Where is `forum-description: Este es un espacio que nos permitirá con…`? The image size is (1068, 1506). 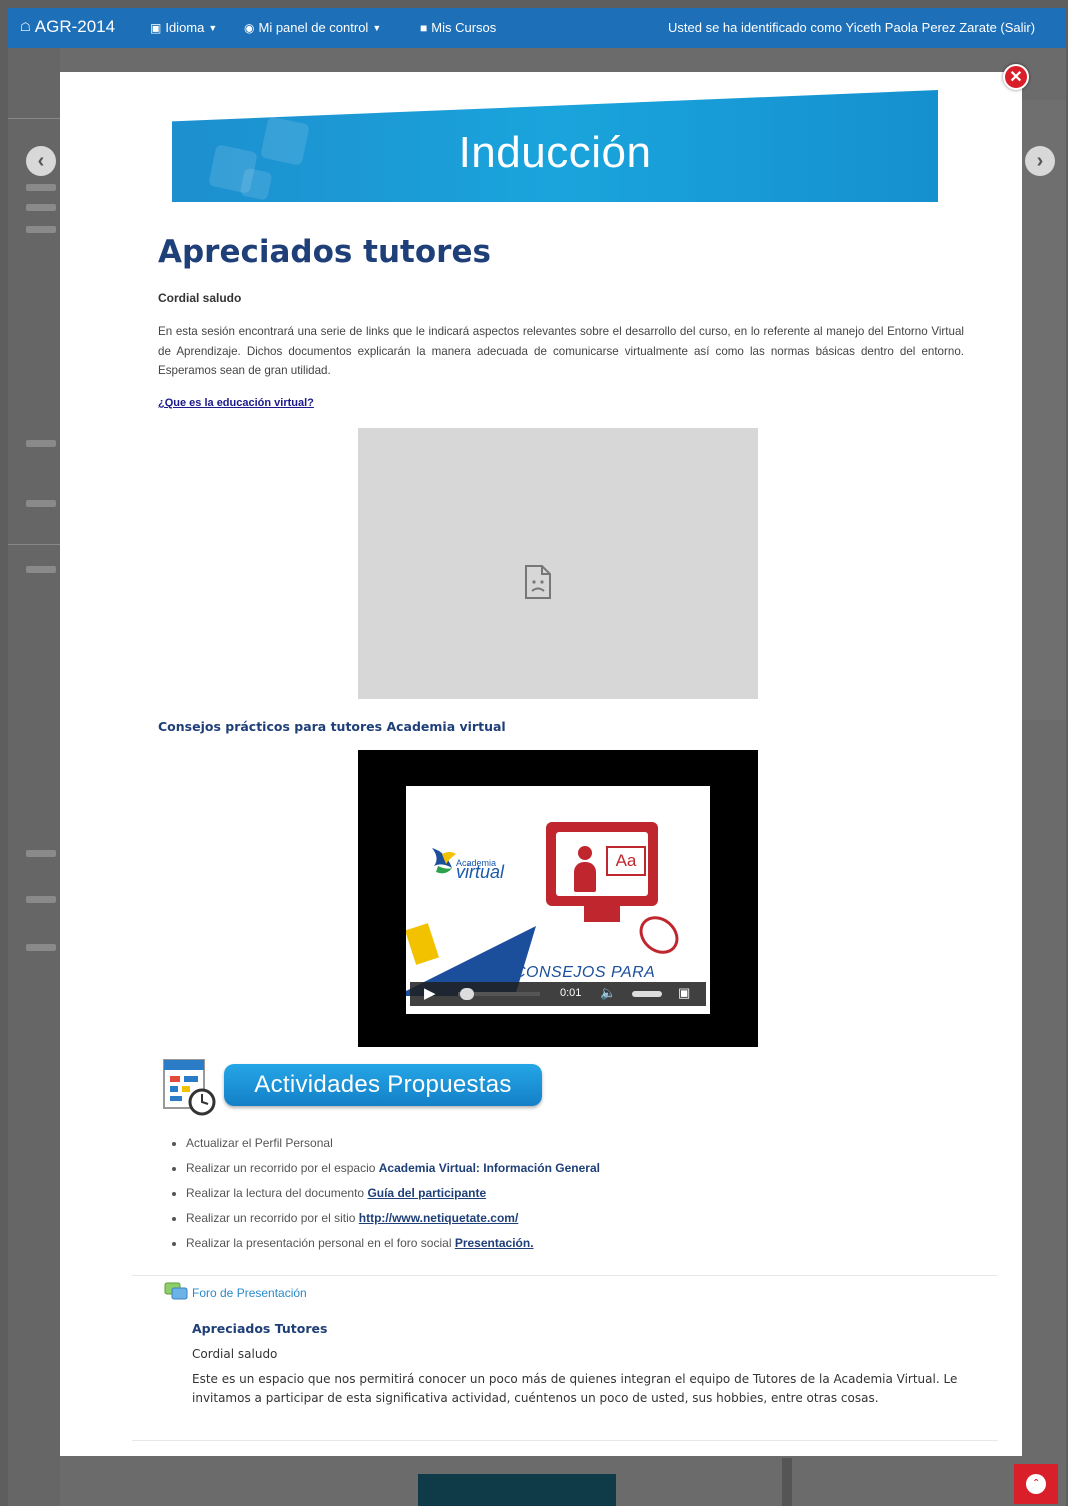 forum-description: Este es un espacio que nos permitirá con… is located at coordinates (575, 1388).